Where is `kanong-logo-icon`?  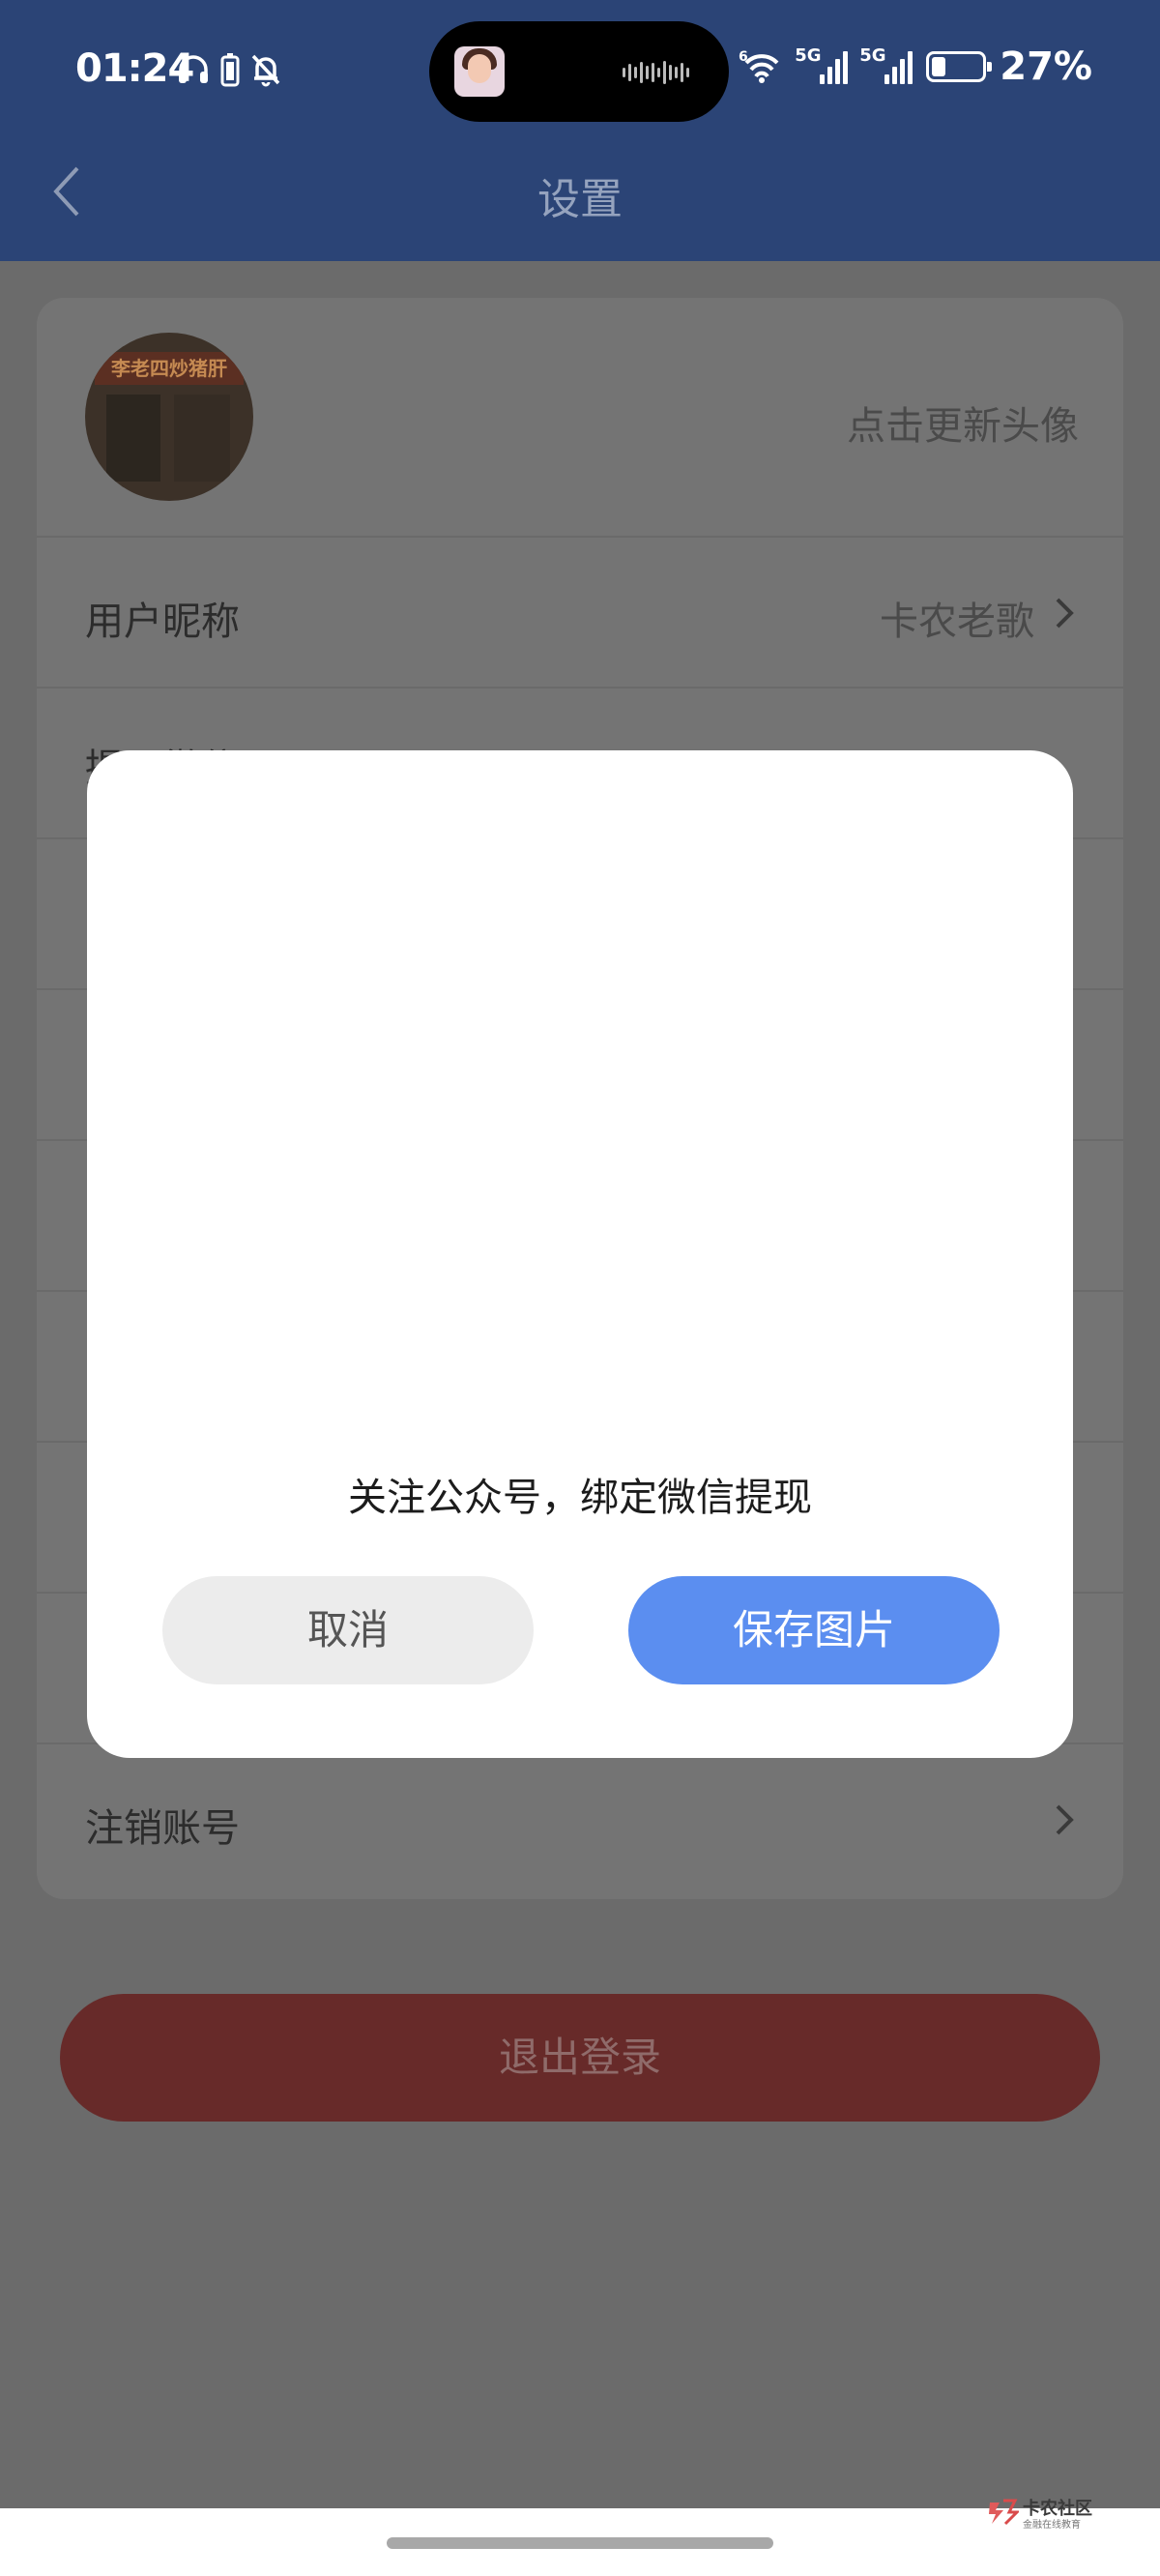
kanong-logo-icon is located at coordinates (1004, 2512).